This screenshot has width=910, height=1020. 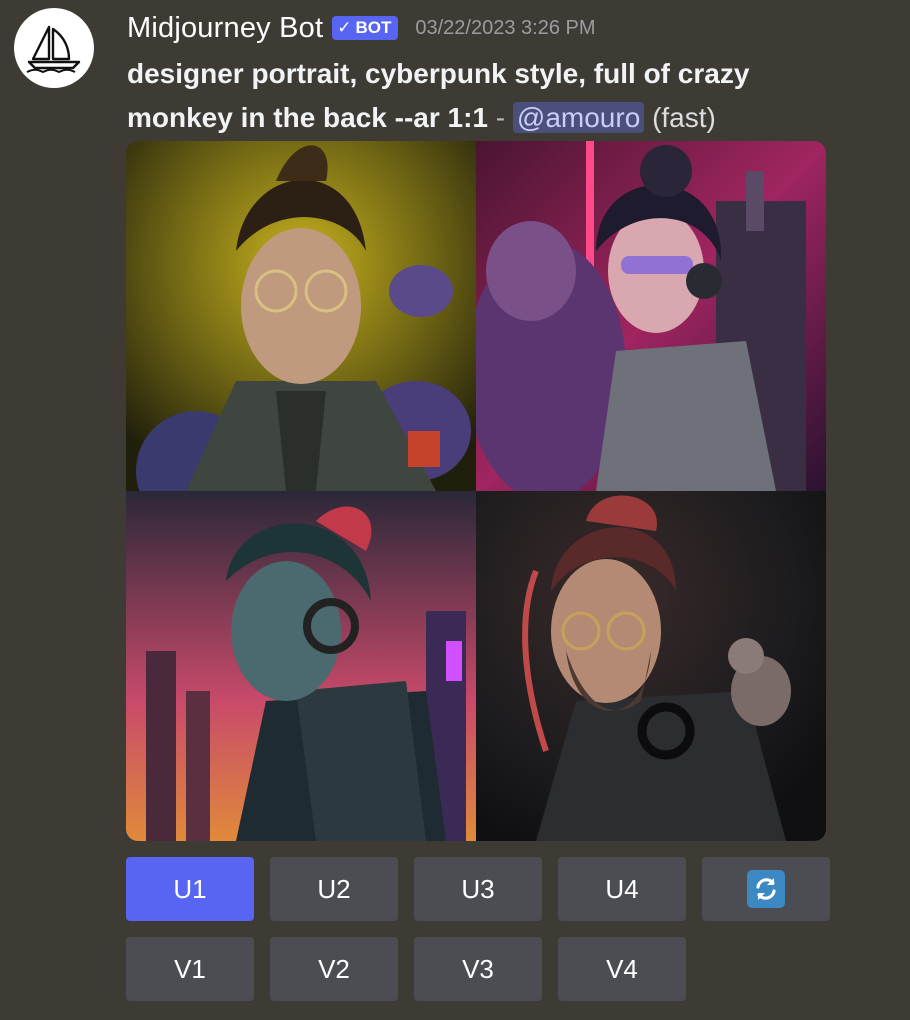 I want to click on upscale-4-button: U4, so click(x=622, y=889).